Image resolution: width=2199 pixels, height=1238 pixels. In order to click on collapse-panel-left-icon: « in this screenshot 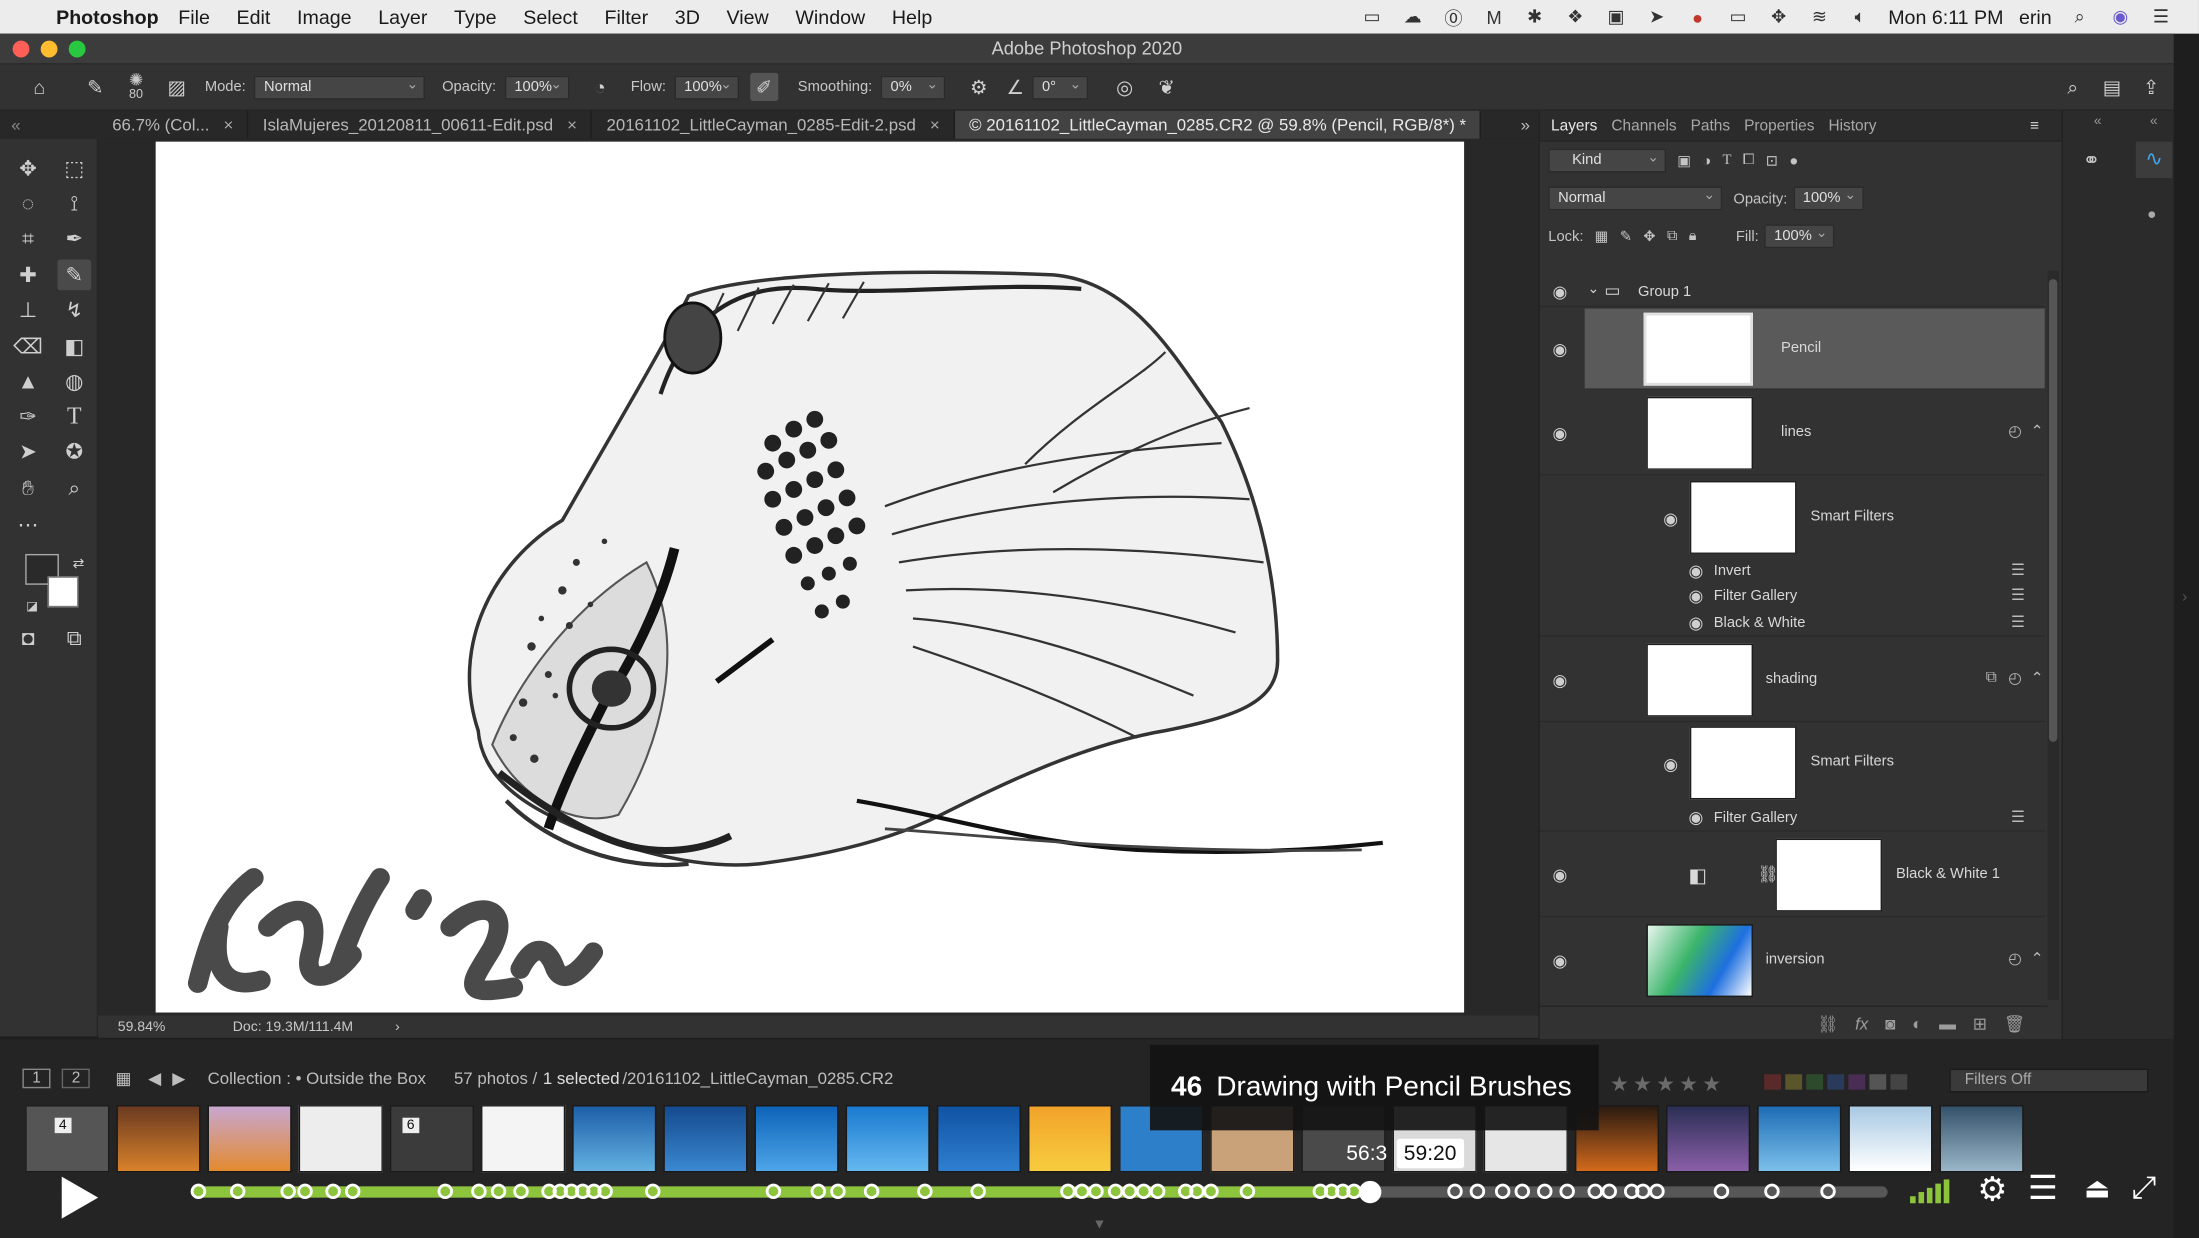, I will do `click(49, 125)`.